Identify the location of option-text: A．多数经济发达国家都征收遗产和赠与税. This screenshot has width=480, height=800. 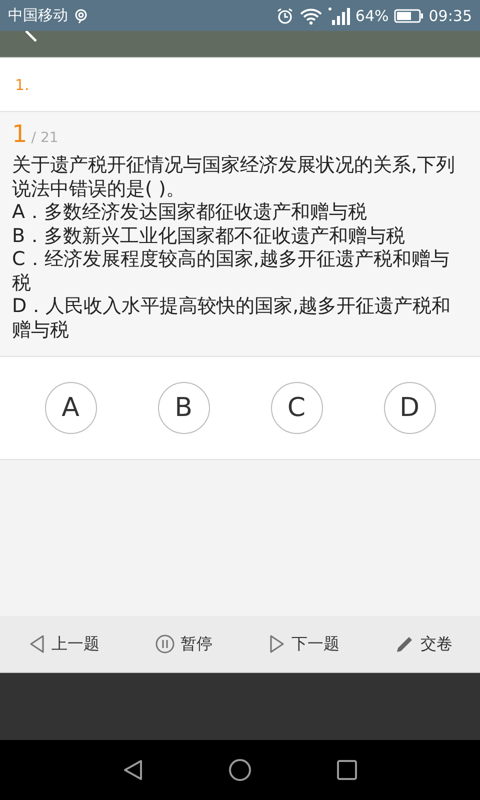
(190, 212).